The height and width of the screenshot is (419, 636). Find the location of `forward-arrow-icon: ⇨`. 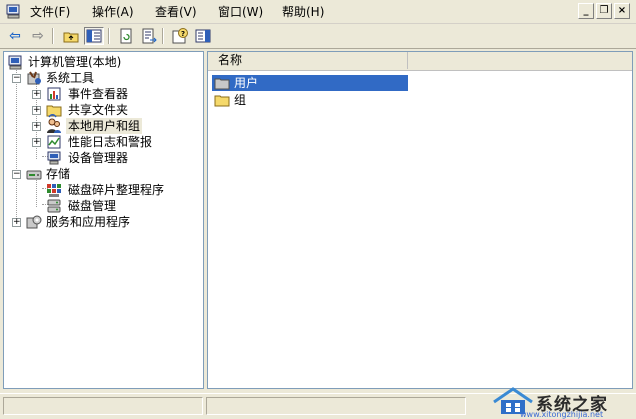

forward-arrow-icon: ⇨ is located at coordinates (38, 36).